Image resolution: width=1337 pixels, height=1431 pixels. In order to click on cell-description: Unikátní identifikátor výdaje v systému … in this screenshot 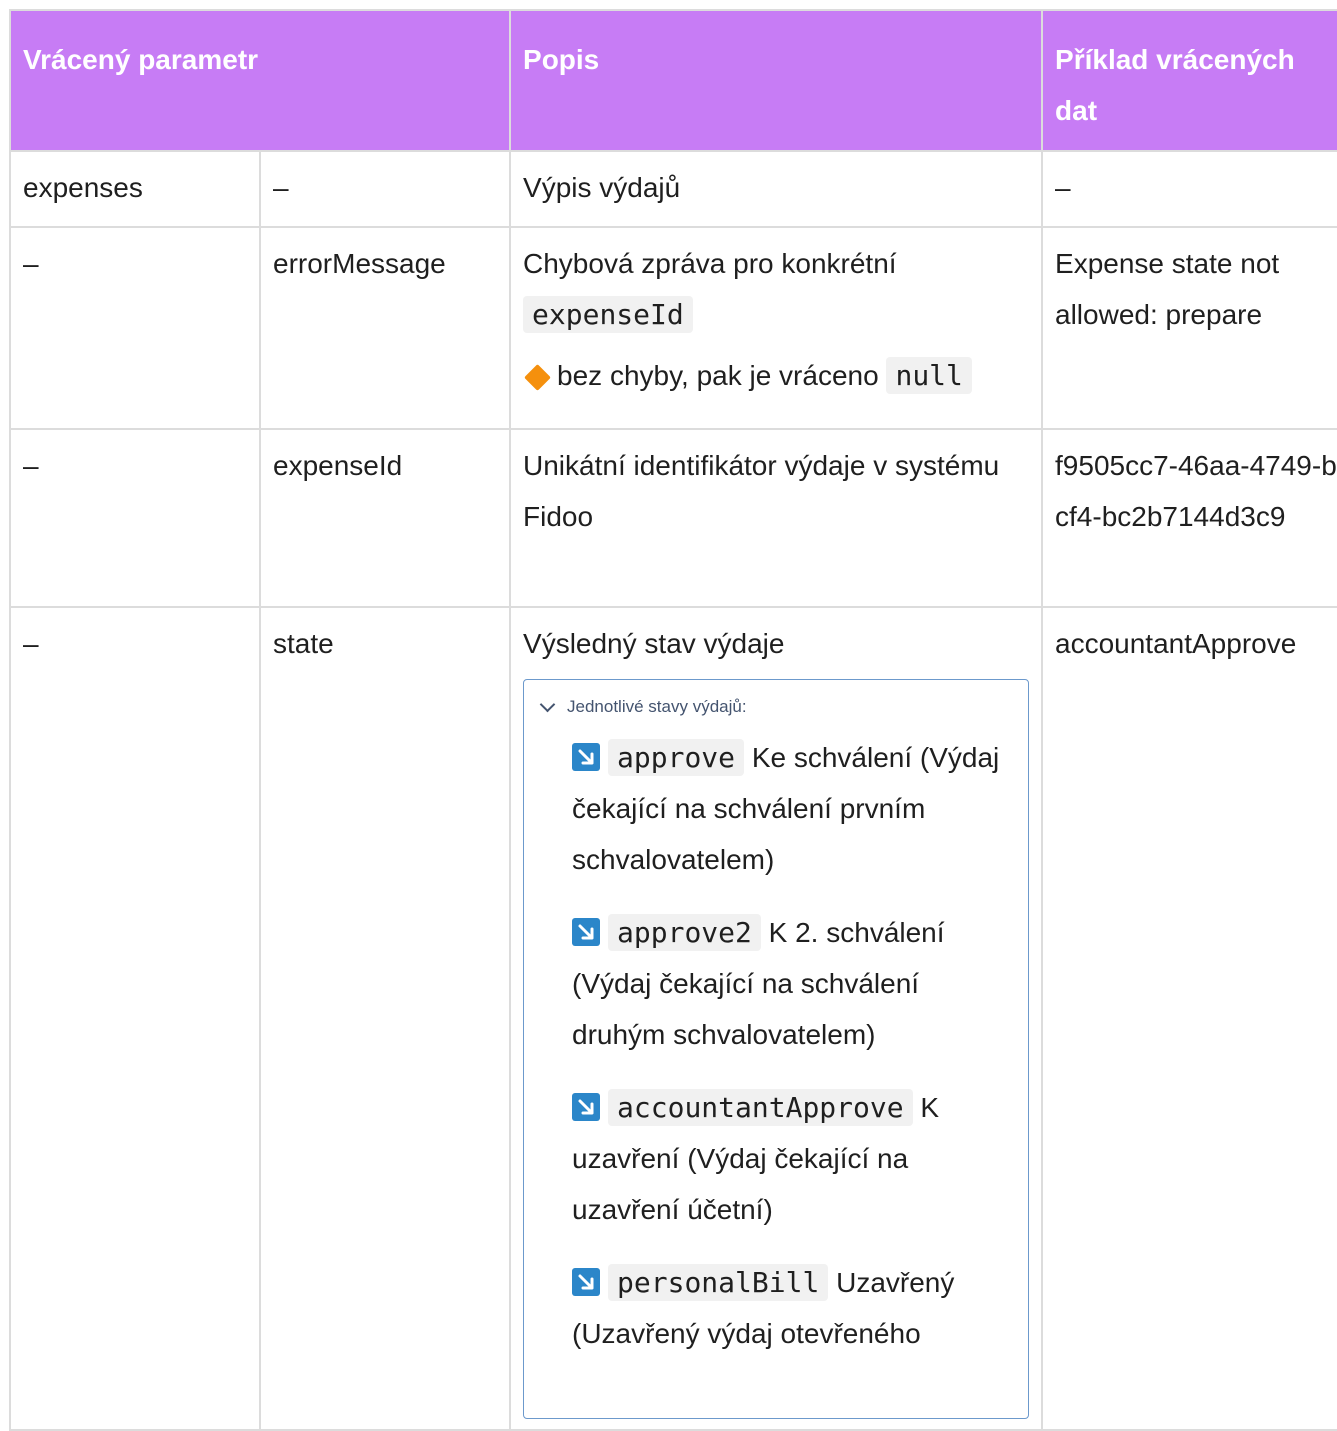, I will do `click(776, 518)`.